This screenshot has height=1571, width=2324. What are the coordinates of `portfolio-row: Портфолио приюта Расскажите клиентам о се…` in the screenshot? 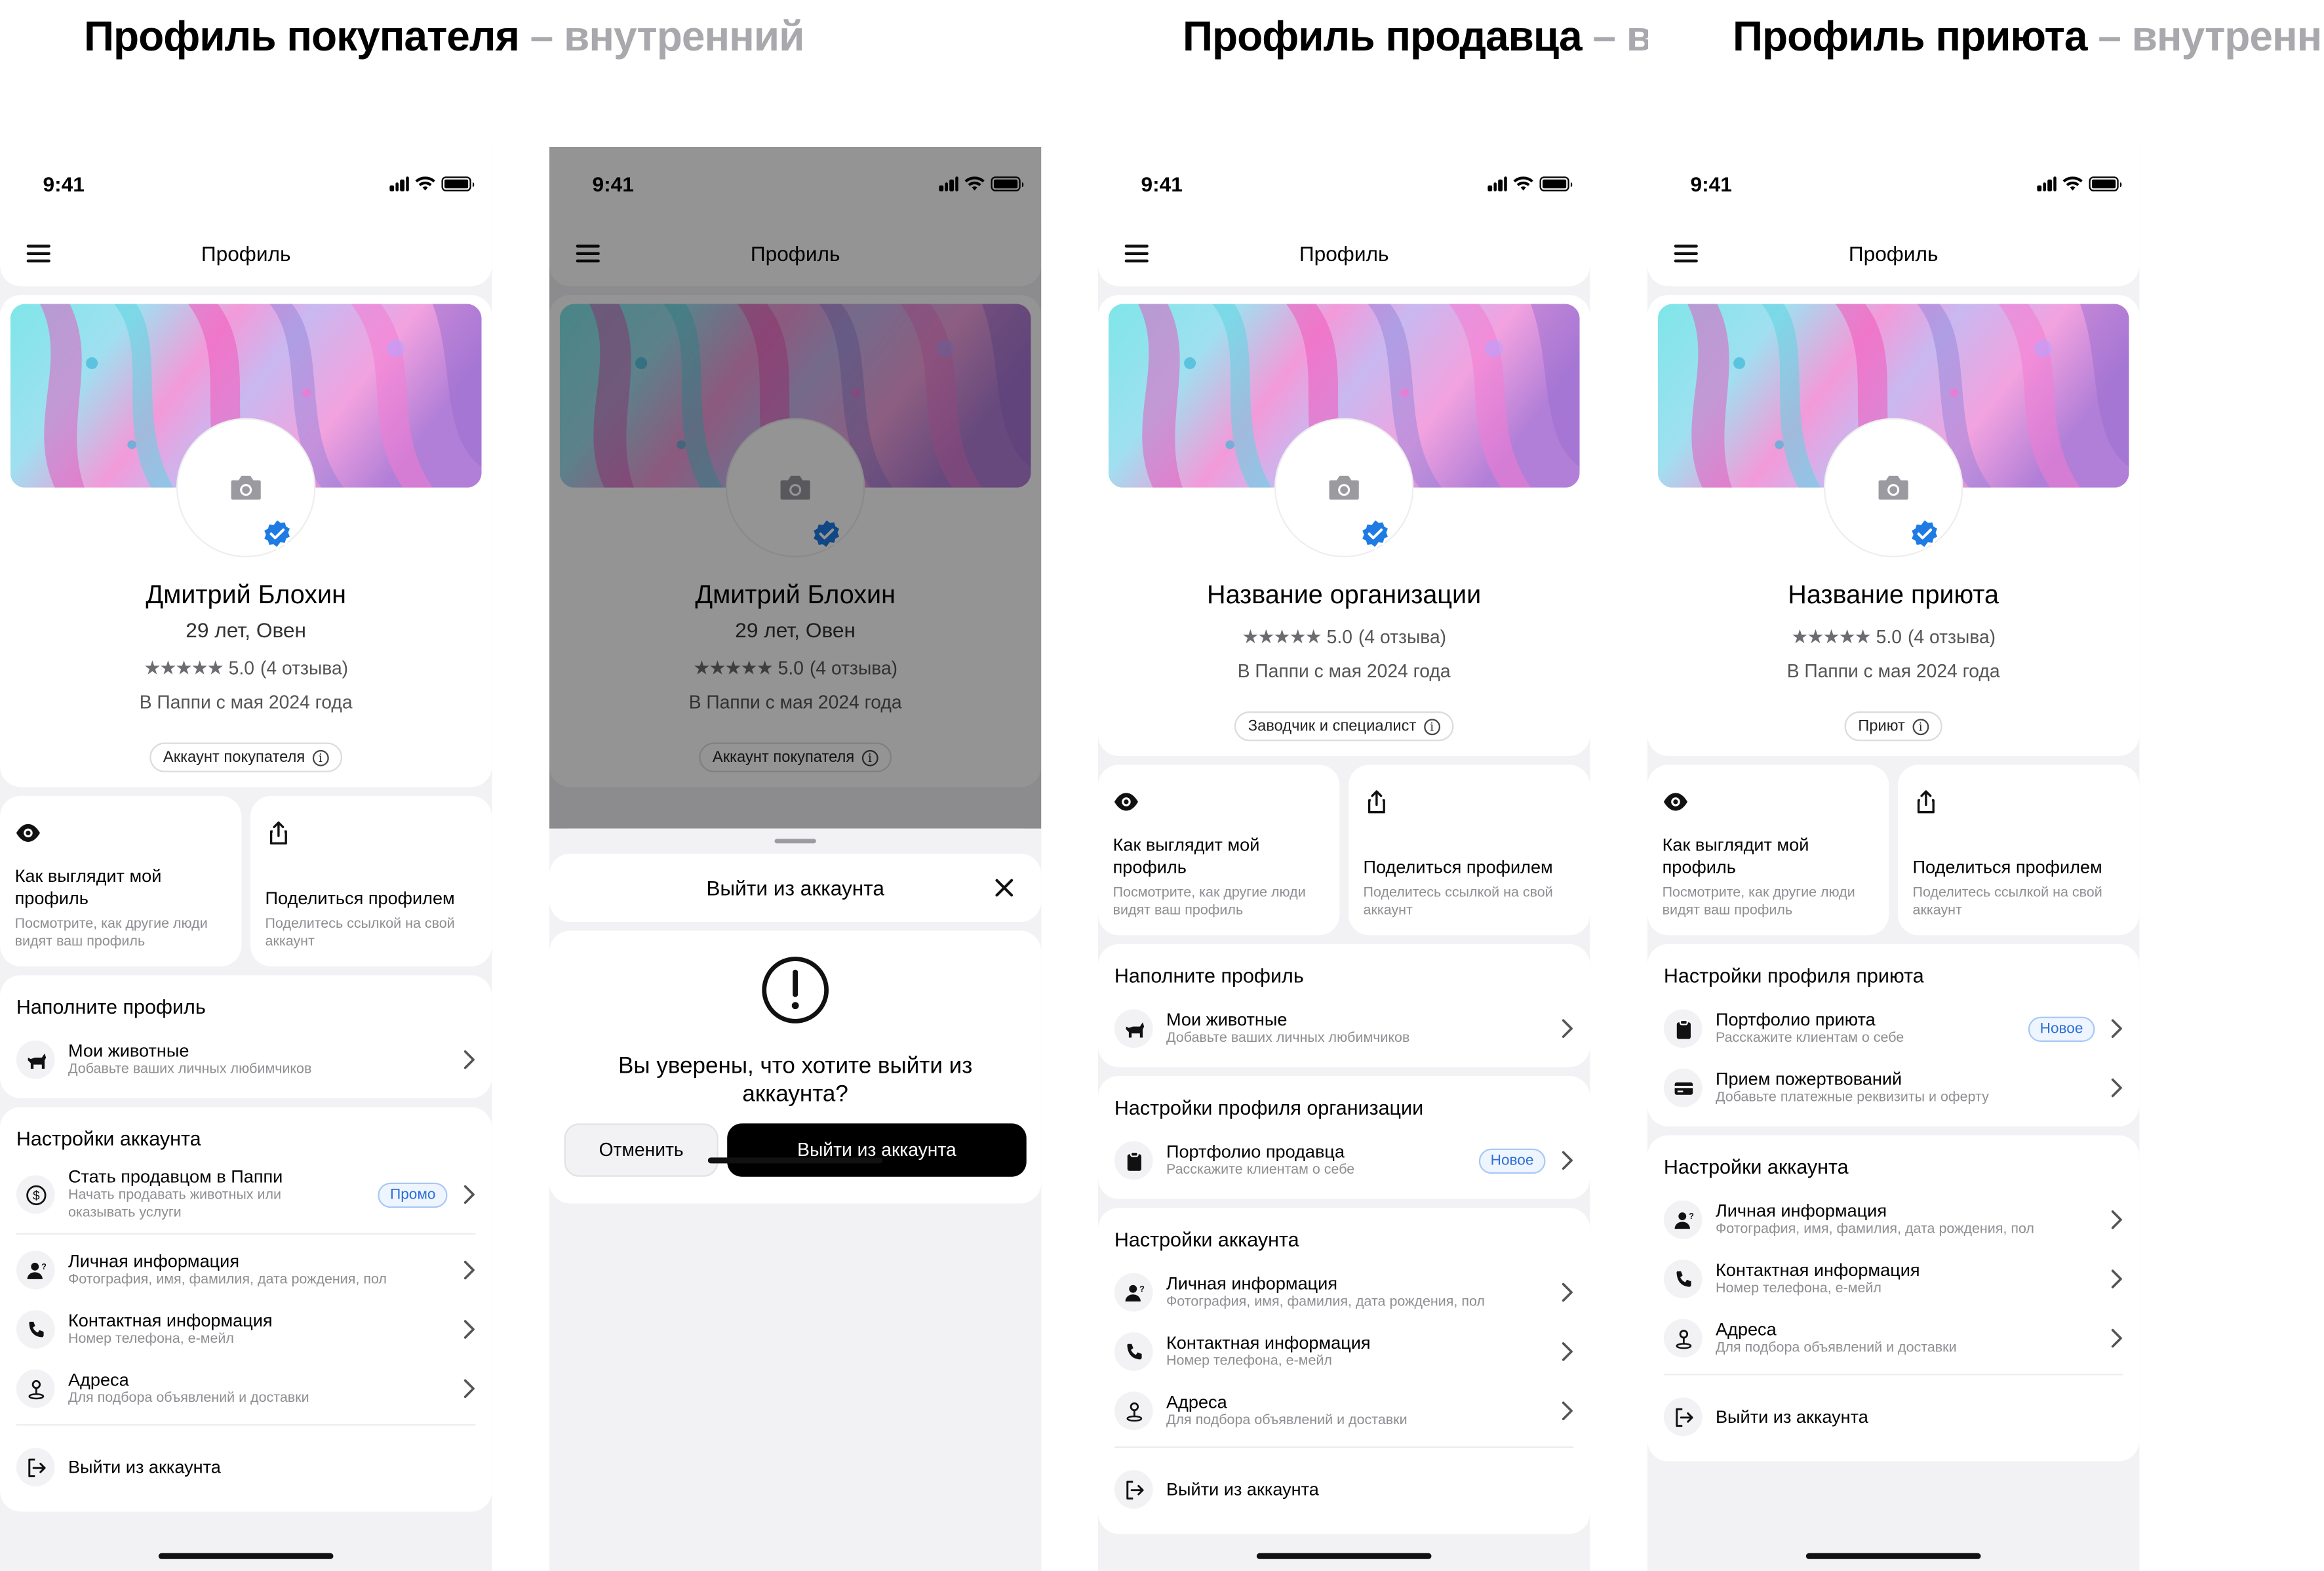 It's located at (1893, 1028).